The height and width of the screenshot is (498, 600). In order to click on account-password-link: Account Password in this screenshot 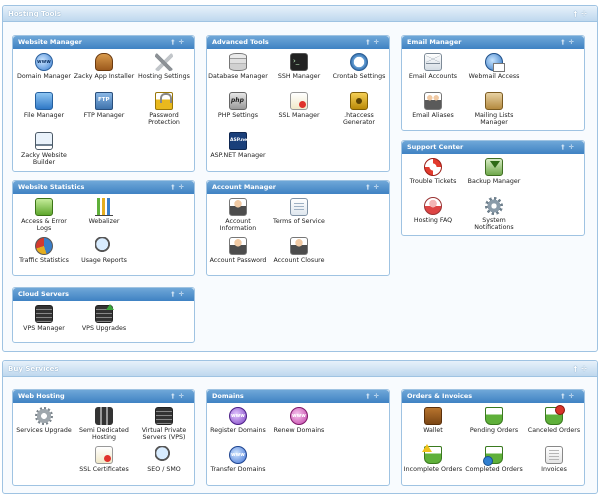, I will do `click(238, 250)`.